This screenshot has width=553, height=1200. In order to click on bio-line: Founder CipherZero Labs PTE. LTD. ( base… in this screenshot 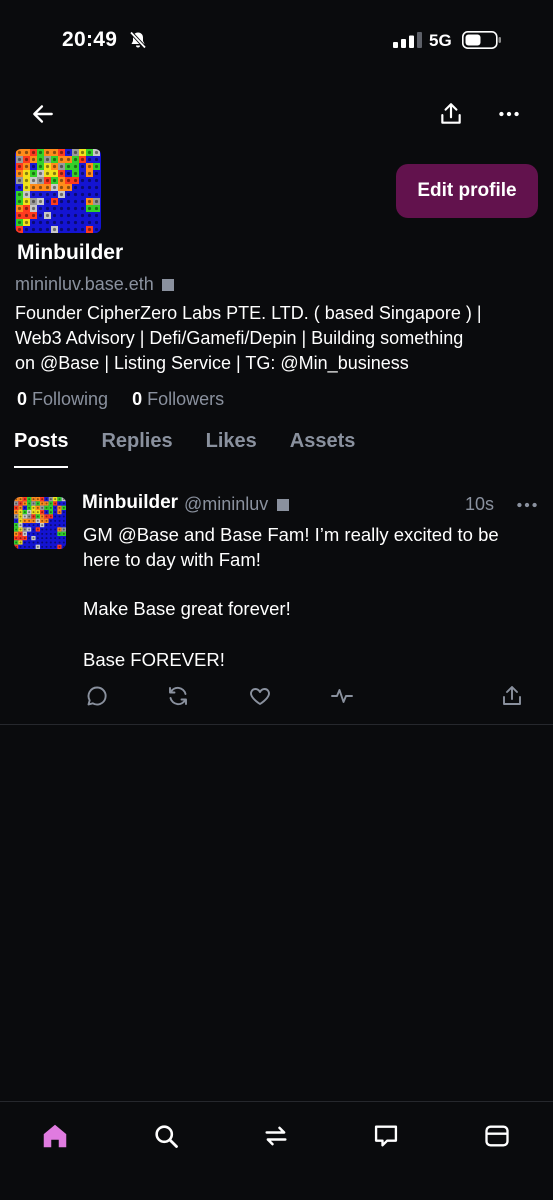, I will do `click(248, 313)`.